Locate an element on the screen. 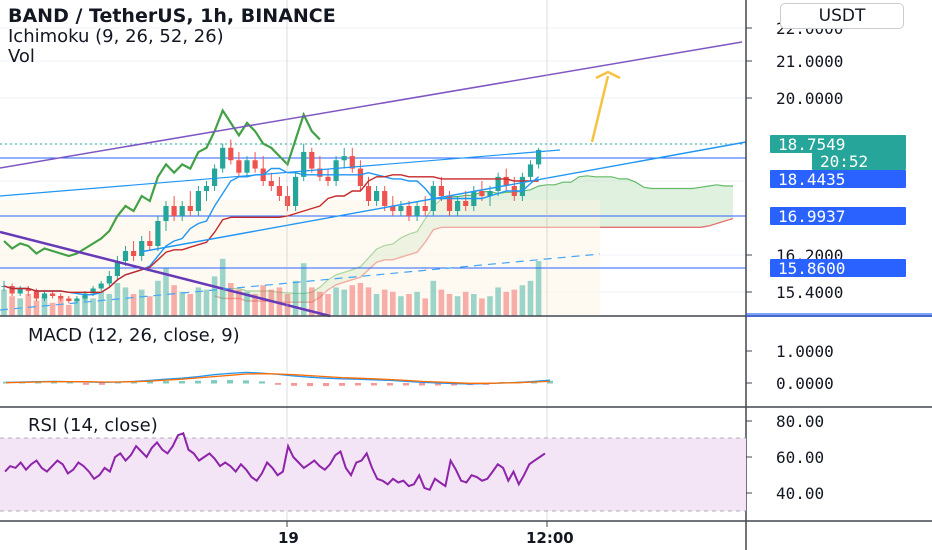  price-tag: 16.9937 is located at coordinates (838, 216).